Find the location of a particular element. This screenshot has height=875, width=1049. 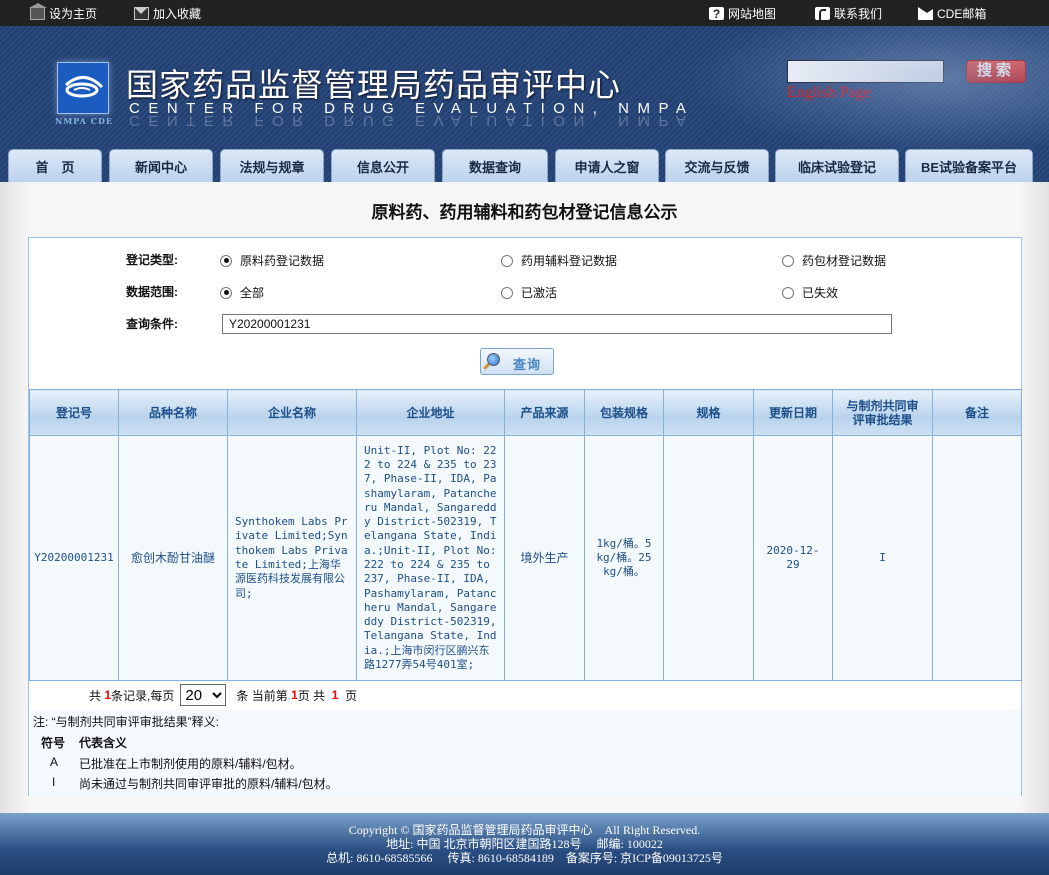

pager-text: 页 is located at coordinates (351, 695).